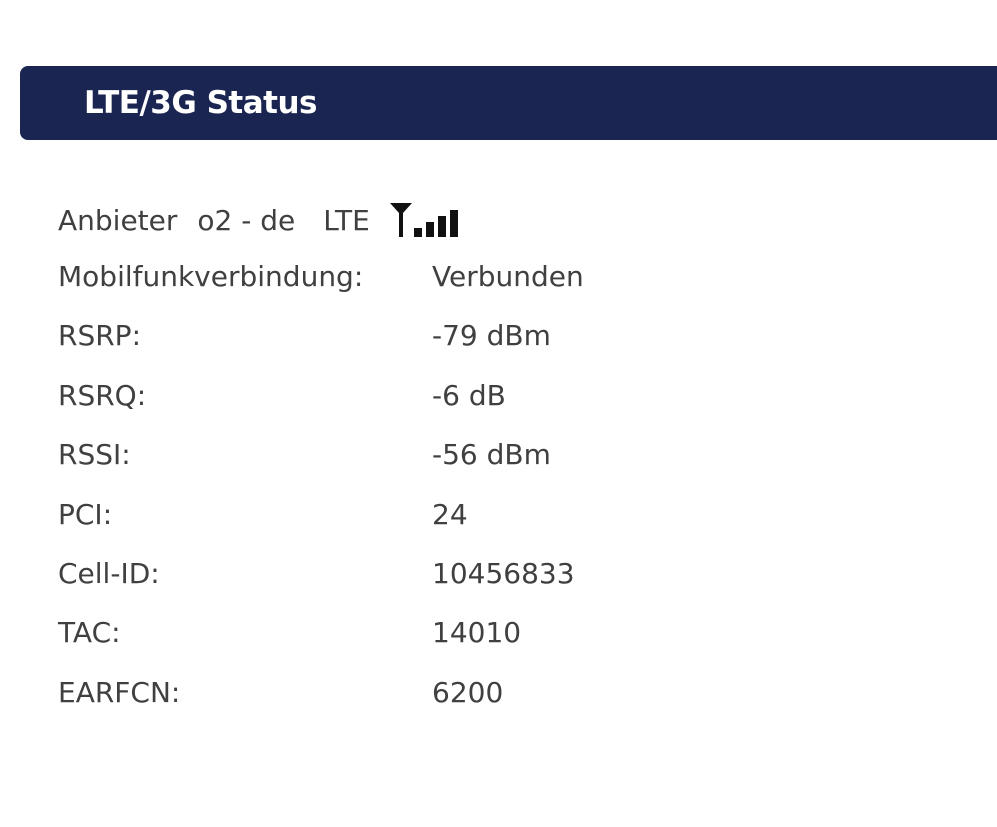 Image resolution: width=997 pixels, height=827 pixels. What do you see at coordinates (346, 220) in the screenshot?
I see `network-type: LTE` at bounding box center [346, 220].